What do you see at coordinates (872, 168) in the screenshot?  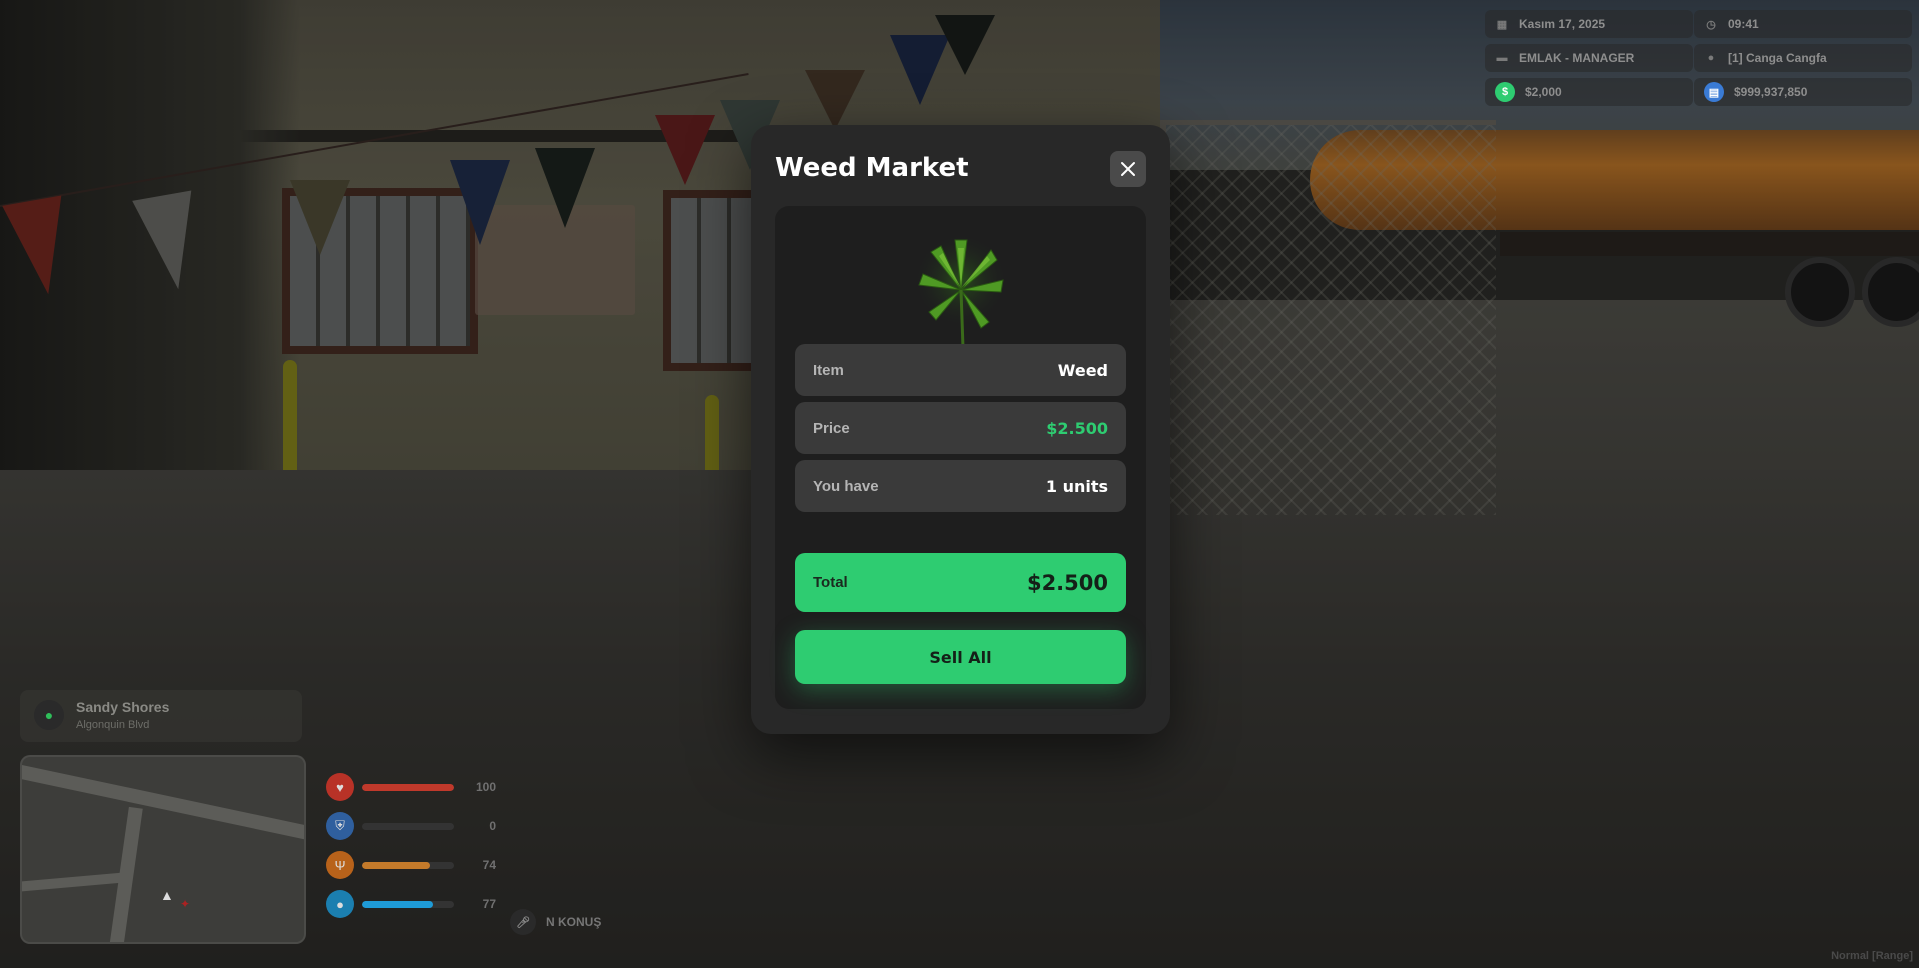 I see `modal-title: Weed Market` at bounding box center [872, 168].